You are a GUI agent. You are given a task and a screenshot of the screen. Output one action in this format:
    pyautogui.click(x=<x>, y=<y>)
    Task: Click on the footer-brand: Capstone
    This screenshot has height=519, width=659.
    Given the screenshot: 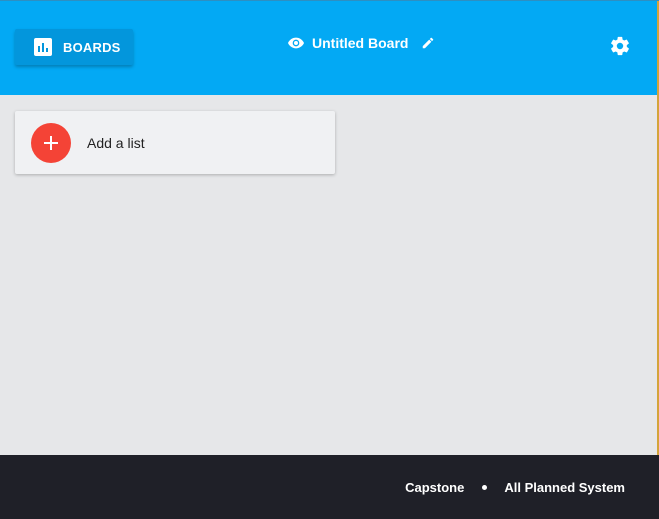 What is the action you would take?
    pyautogui.click(x=435, y=487)
    